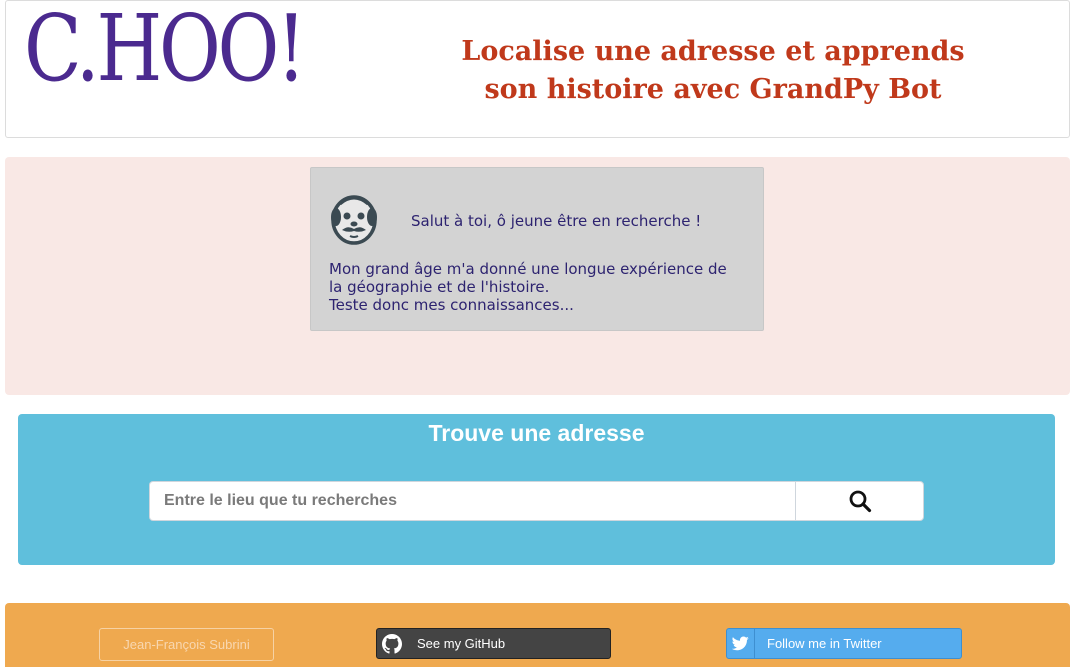  I want to click on search-icon, so click(860, 501).